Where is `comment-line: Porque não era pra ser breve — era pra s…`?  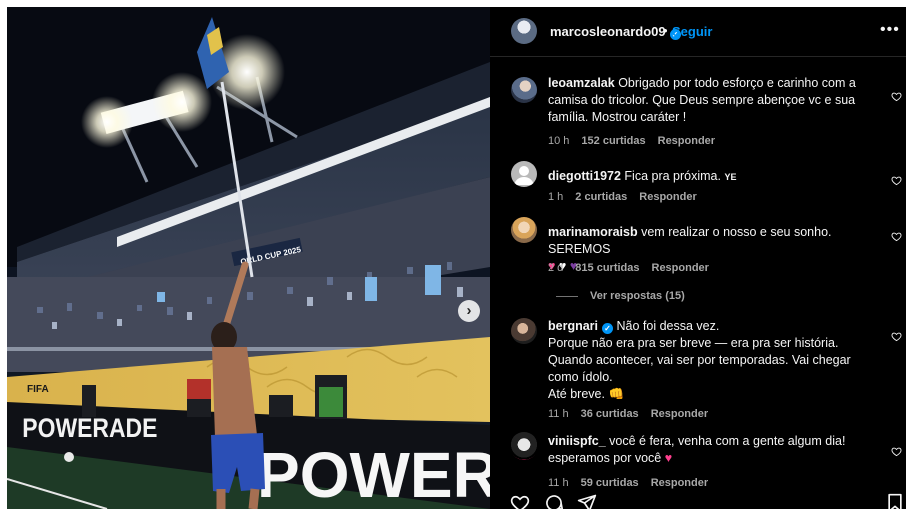 comment-line: Porque não era pra ser breve — era pra s… is located at coordinates (693, 343).